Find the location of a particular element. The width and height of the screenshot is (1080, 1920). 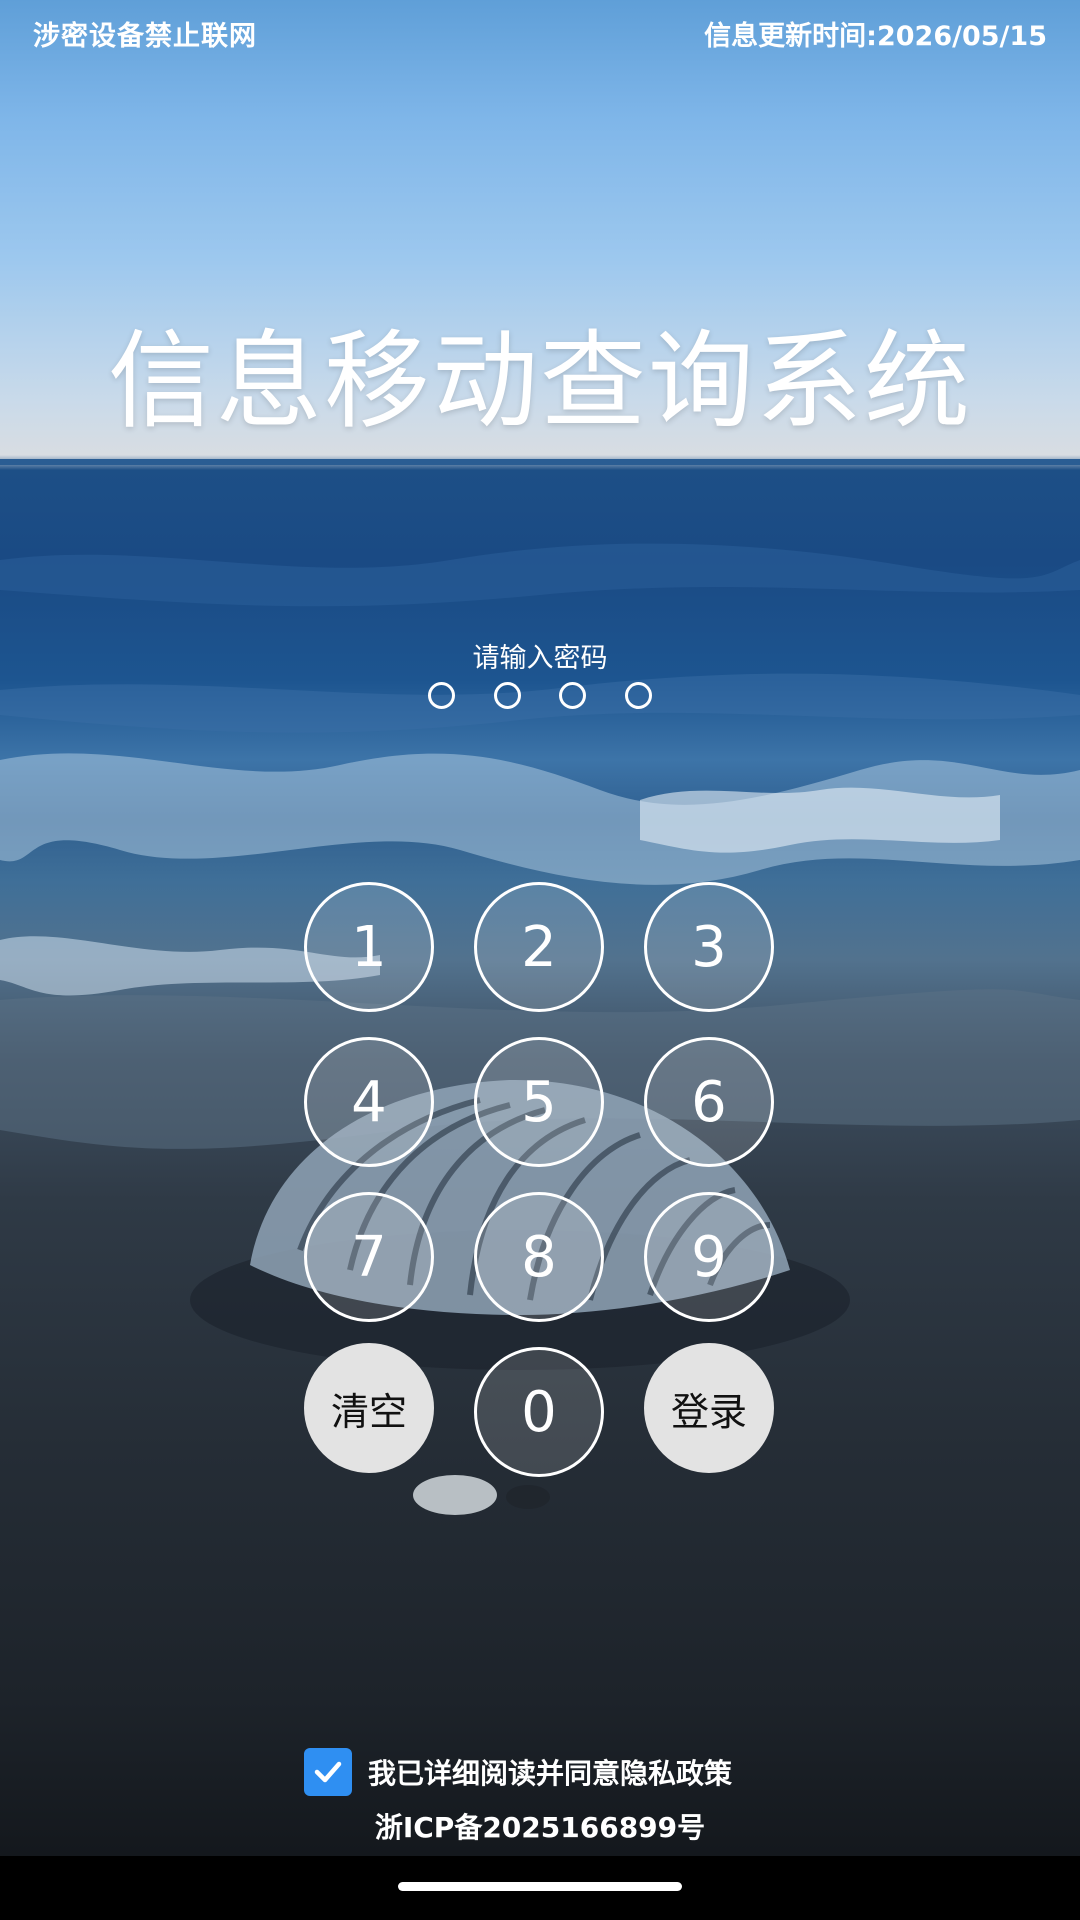

key-0: 0 is located at coordinates (539, 1412).